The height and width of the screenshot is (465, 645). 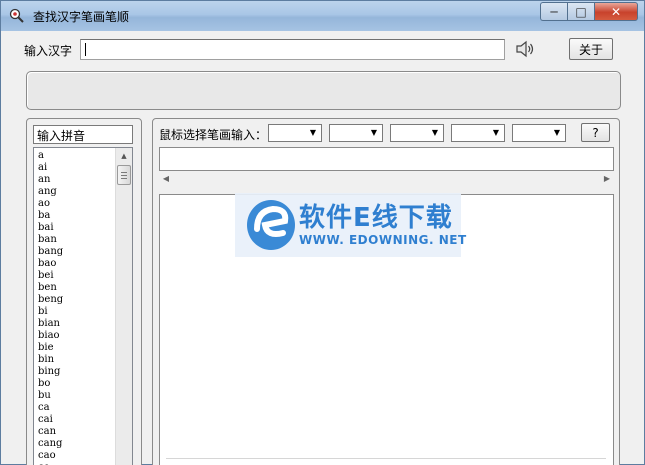 What do you see at coordinates (77, 336) in the screenshot?
I see `pinyin-list-item: biao` at bounding box center [77, 336].